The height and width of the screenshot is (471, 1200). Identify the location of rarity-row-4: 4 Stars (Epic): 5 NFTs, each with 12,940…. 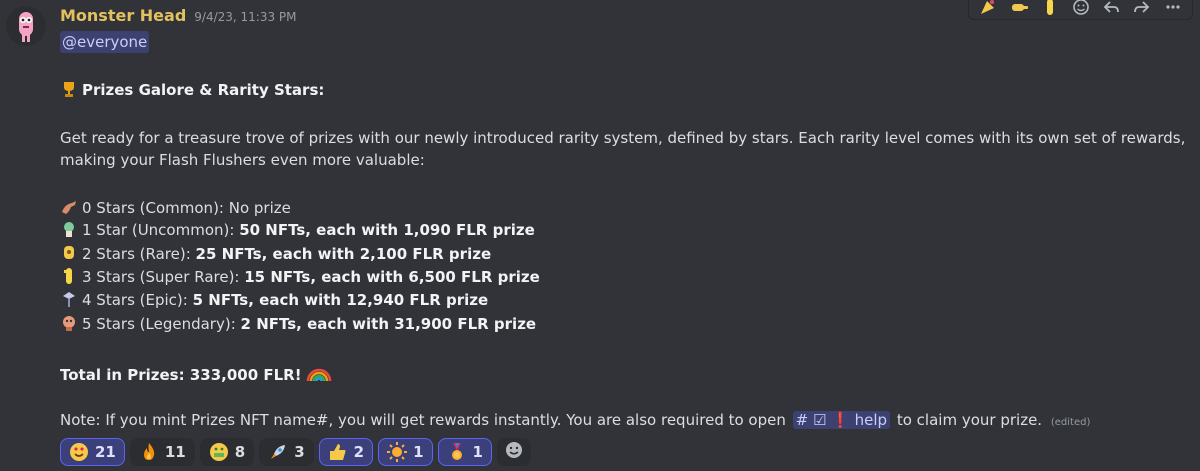
(274, 300).